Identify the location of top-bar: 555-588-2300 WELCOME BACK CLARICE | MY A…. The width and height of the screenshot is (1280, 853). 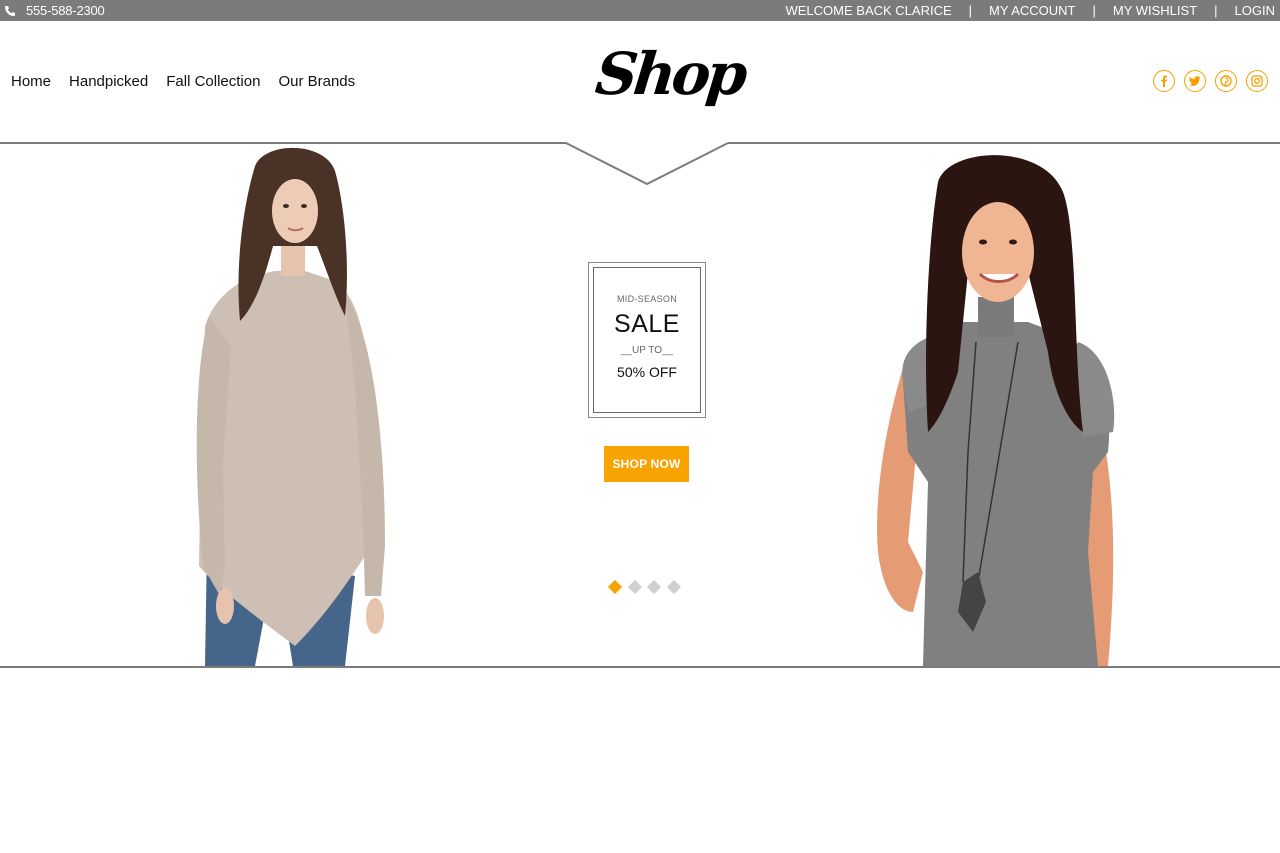
(640, 10).